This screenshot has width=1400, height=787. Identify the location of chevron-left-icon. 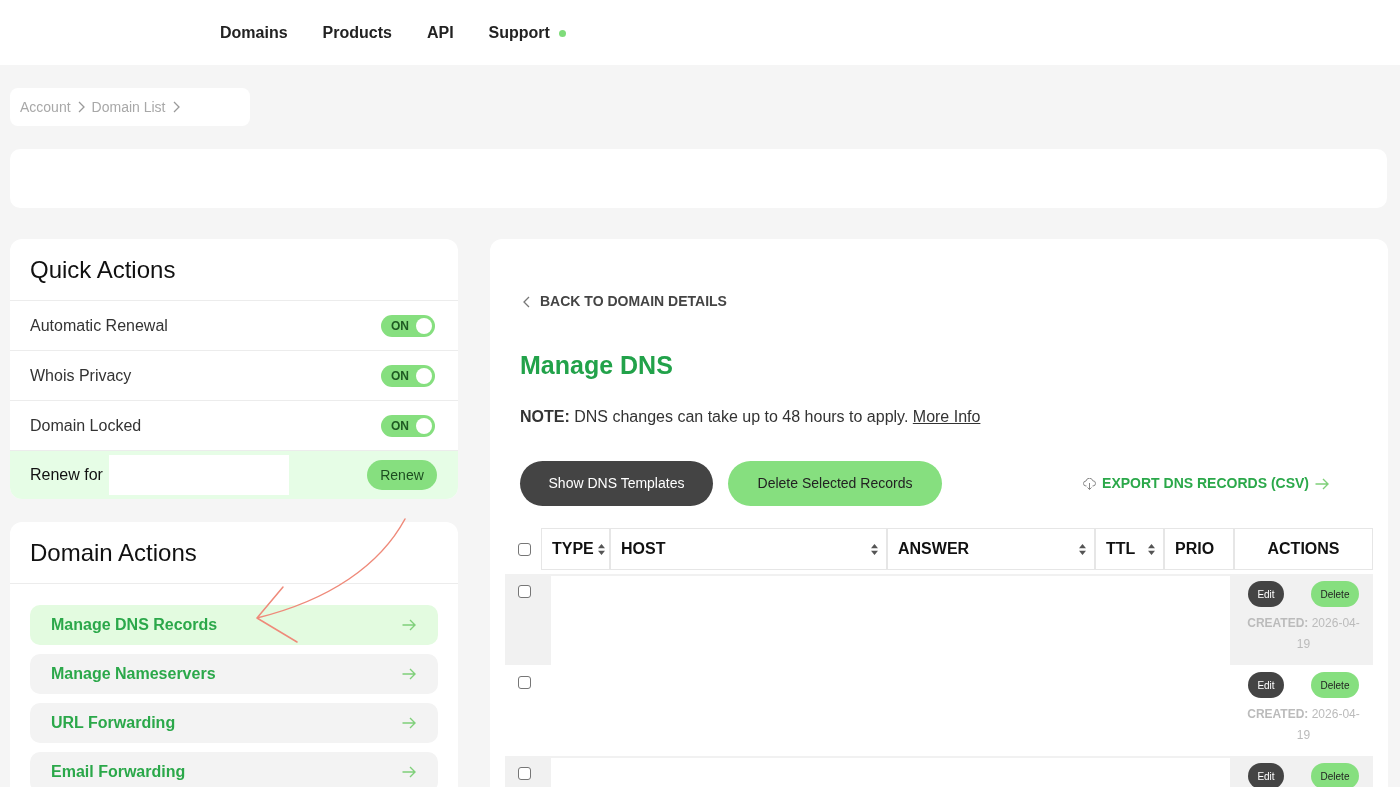
(526, 301).